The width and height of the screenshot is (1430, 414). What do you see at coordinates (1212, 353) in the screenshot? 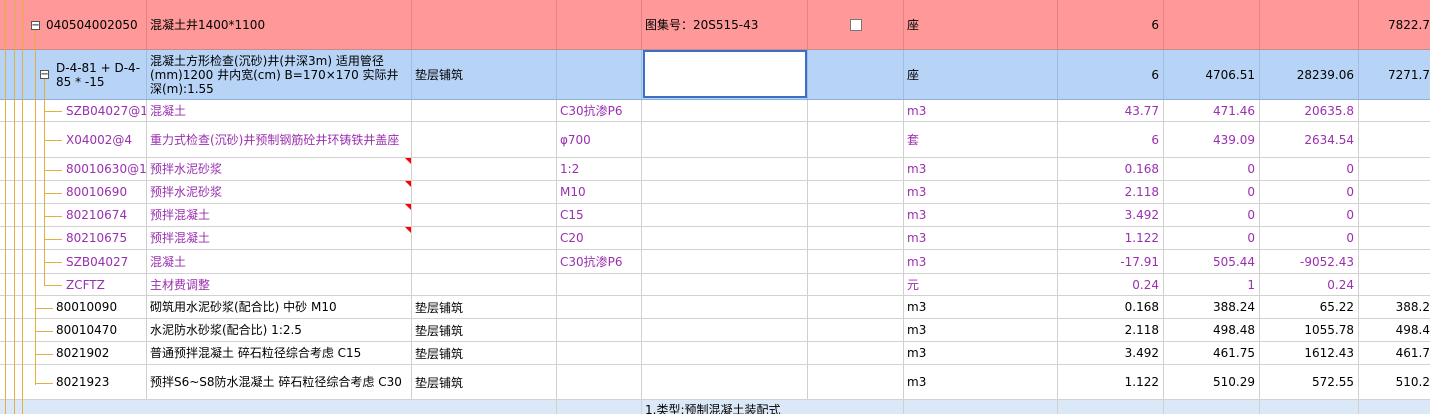
I see `price-cell: 461.75` at bounding box center [1212, 353].